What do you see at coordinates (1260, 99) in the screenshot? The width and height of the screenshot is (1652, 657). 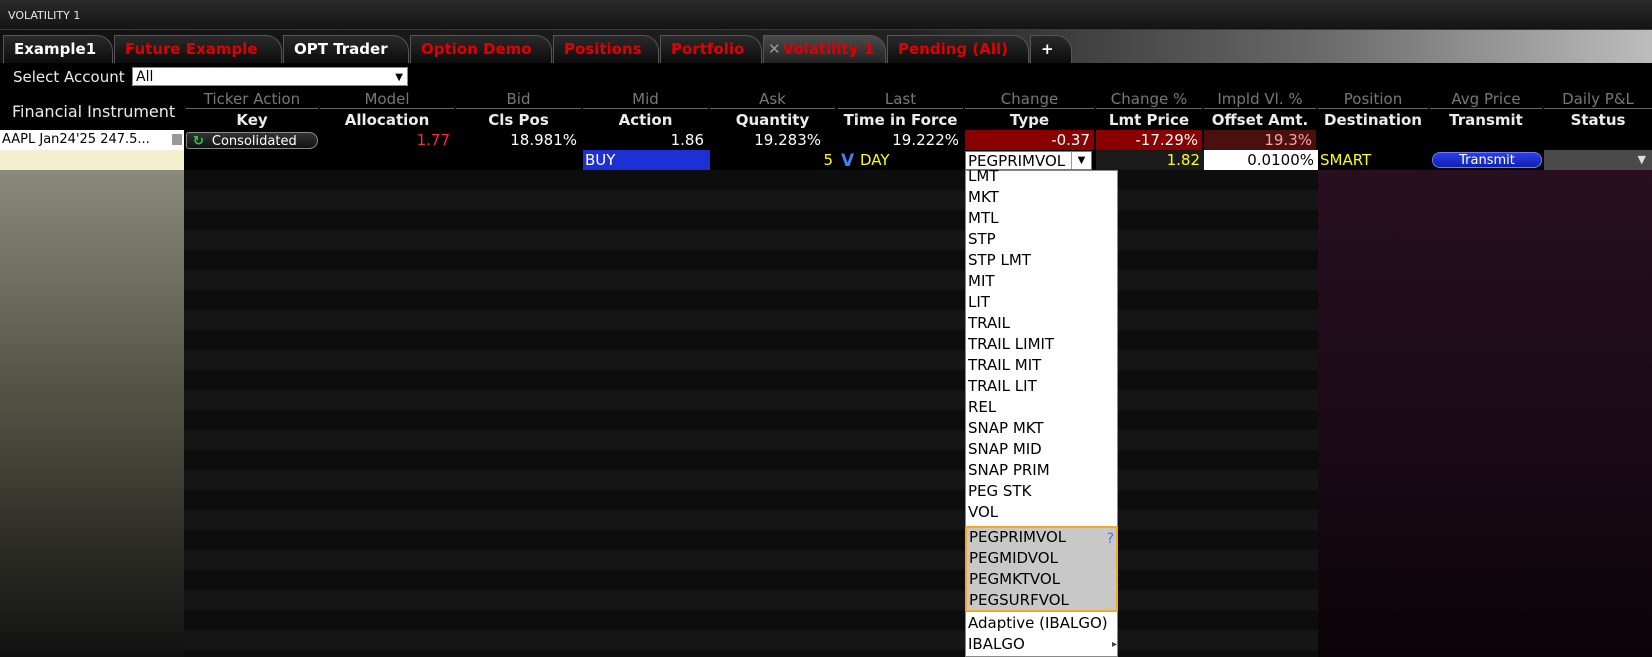 I see `header-impld-vol: Impld Vl. %` at bounding box center [1260, 99].